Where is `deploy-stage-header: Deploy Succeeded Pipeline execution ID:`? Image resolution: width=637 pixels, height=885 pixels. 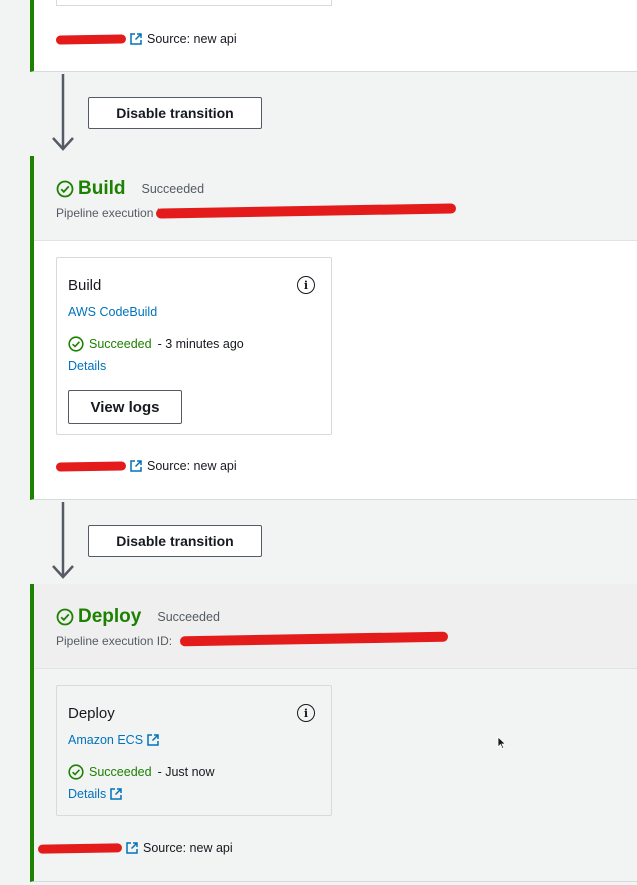
deploy-stage-header: Deploy Succeeded Pipeline execution ID: is located at coordinates (335, 626).